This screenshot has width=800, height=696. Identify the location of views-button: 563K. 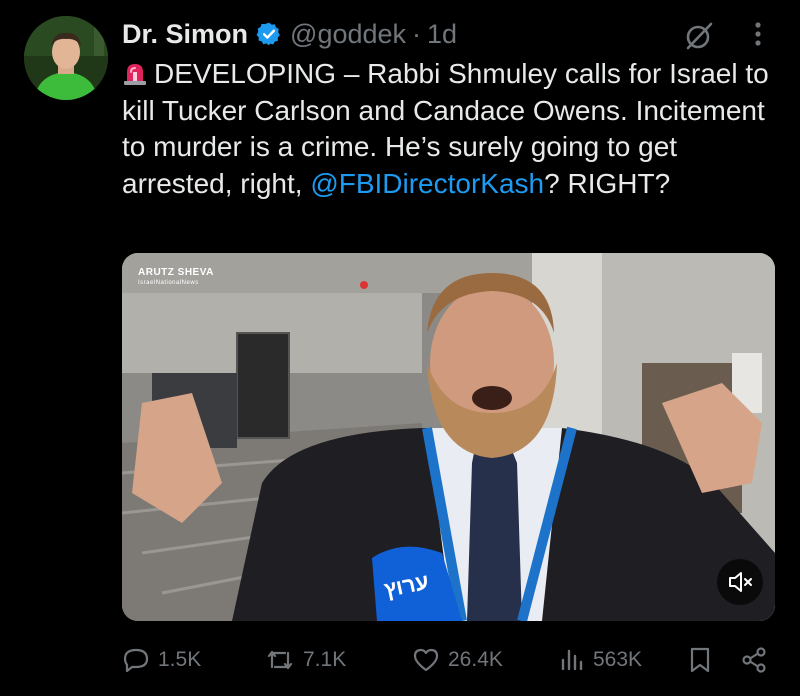
(600, 660).